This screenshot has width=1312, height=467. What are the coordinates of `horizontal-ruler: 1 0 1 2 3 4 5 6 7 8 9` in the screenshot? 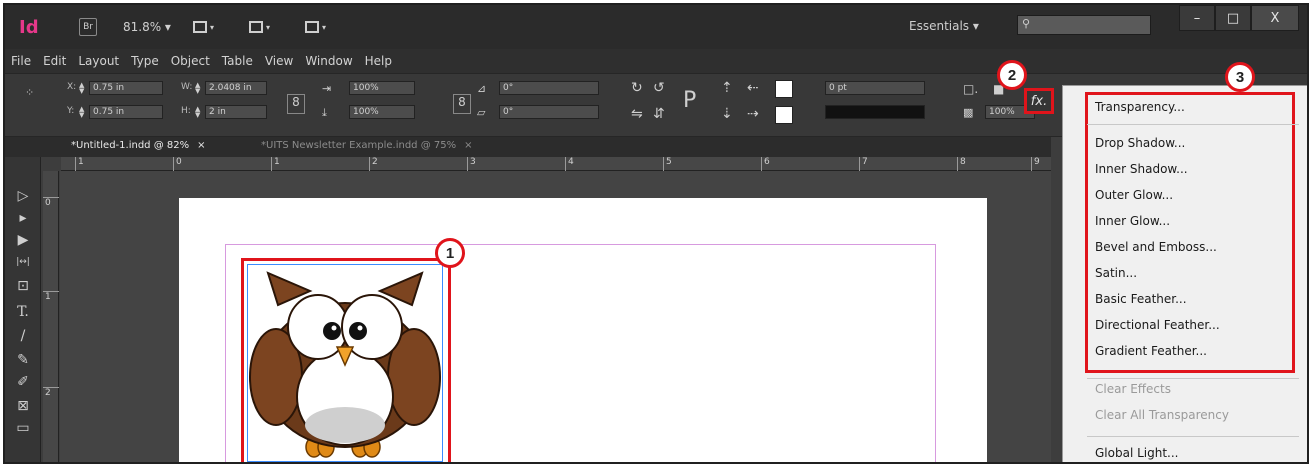 It's located at (556, 164).